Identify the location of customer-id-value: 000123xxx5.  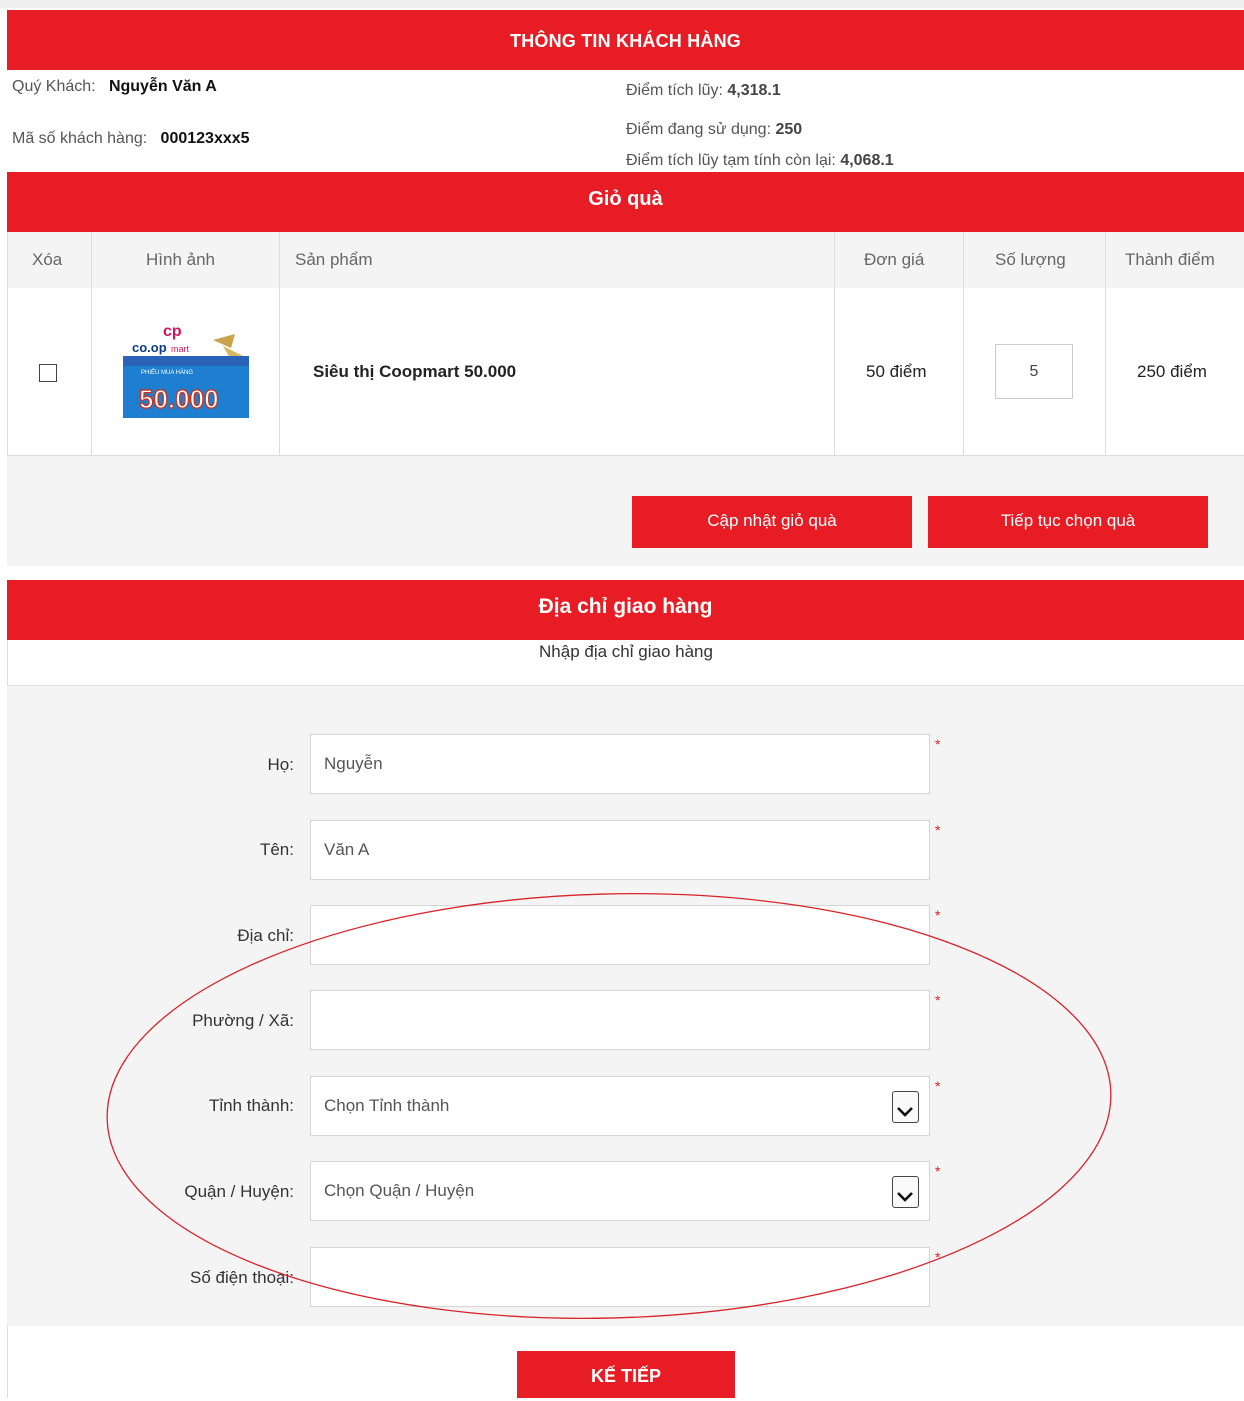
(205, 138).